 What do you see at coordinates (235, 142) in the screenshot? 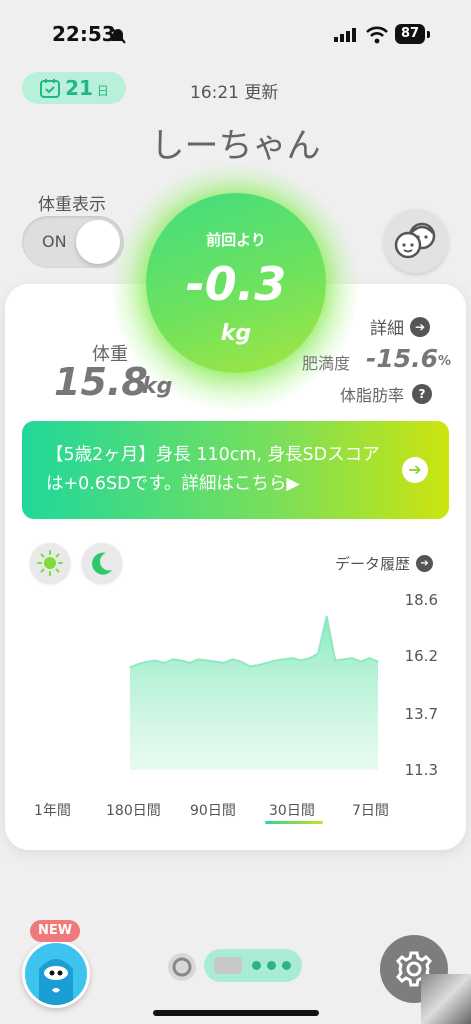
I see `child-name: しーちゃん` at bounding box center [235, 142].